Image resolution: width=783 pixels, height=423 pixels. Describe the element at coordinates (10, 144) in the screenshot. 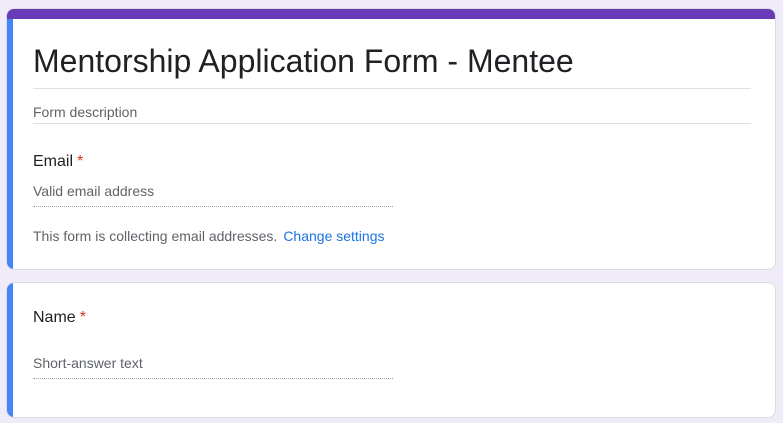

I see `active-card-indicator` at that location.